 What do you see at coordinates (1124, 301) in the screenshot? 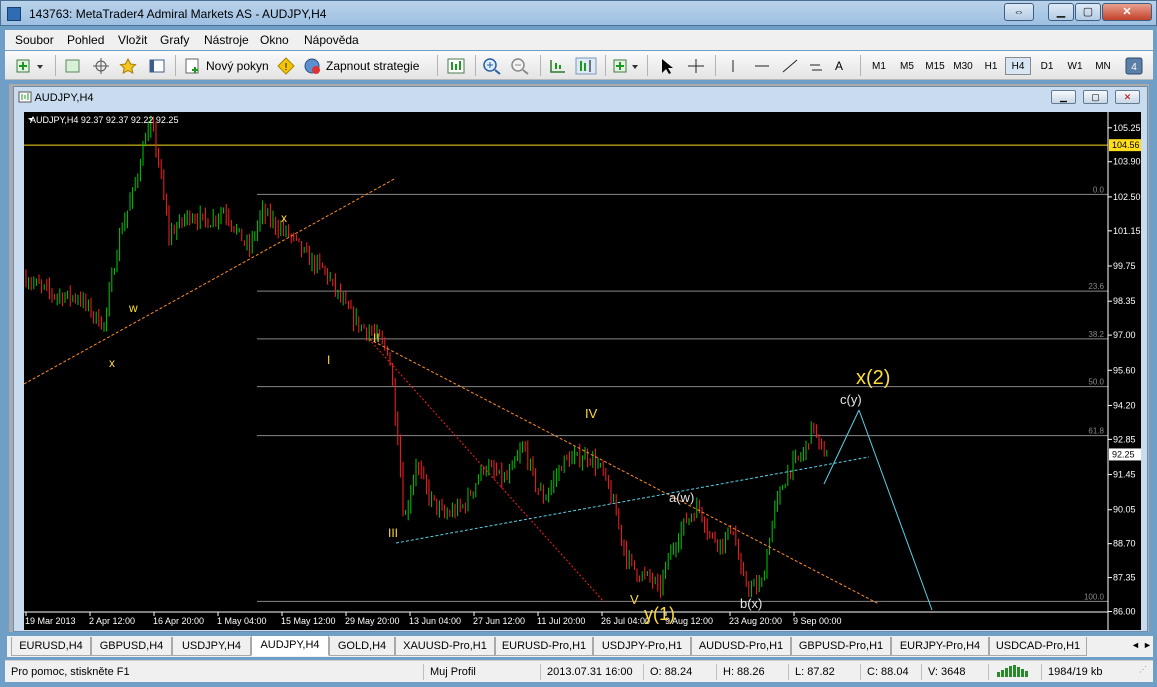
I see `y-tick-label: 98.35` at bounding box center [1124, 301].